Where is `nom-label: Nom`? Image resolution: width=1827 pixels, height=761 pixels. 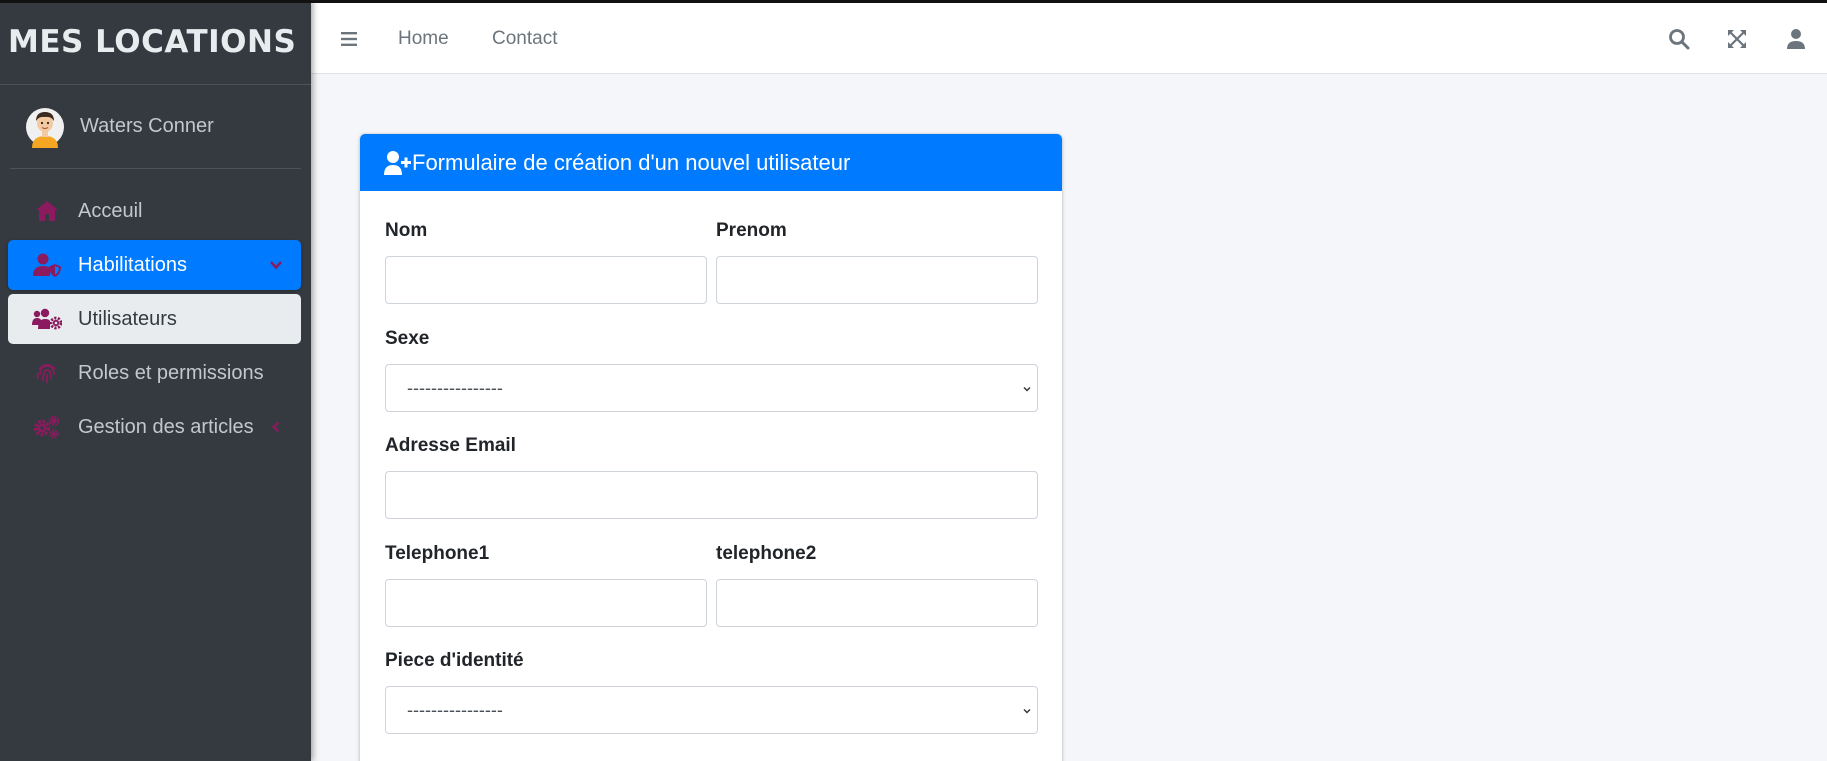 nom-label: Nom is located at coordinates (406, 230).